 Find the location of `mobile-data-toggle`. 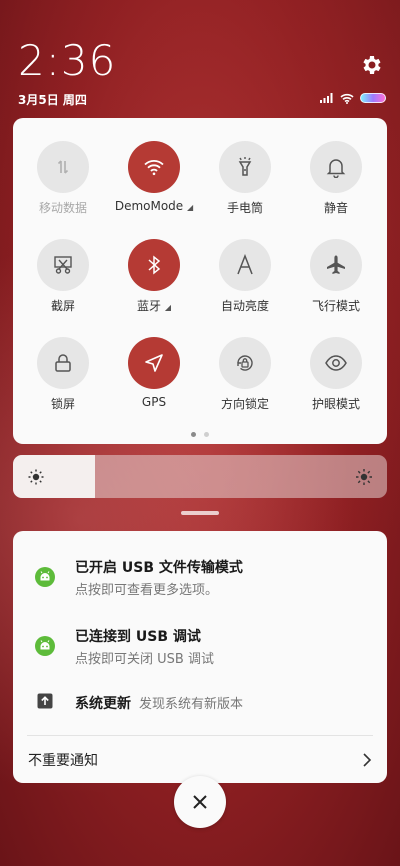

mobile-data-toggle is located at coordinates (63, 167).